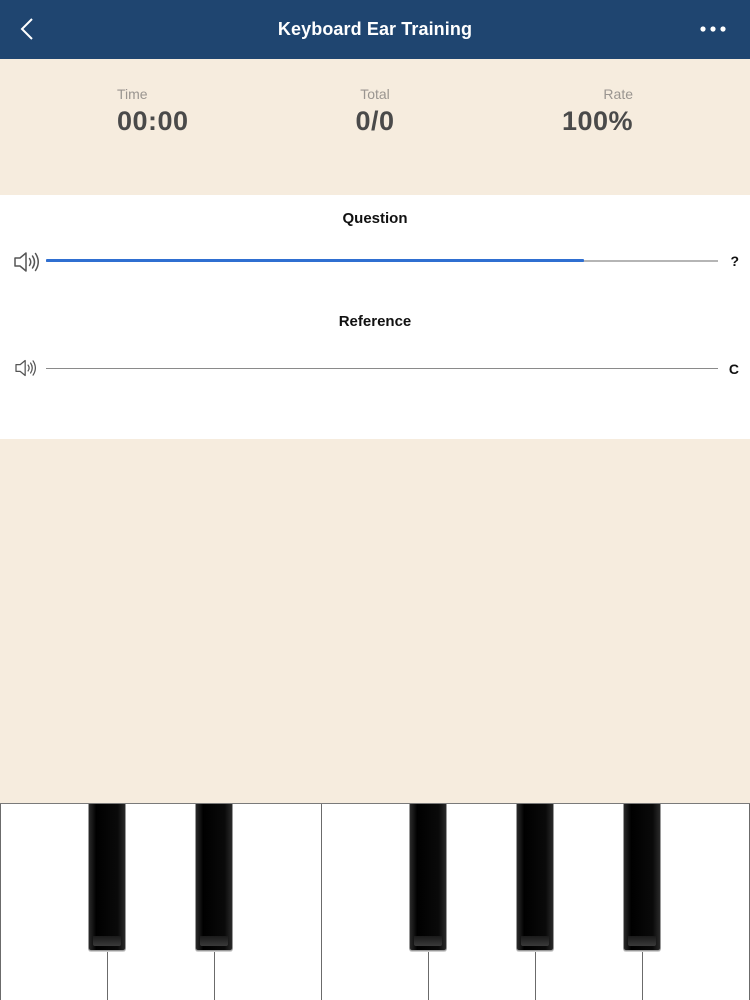 The width and height of the screenshot is (750, 1000). I want to click on rate-value: 100%, so click(597, 121).